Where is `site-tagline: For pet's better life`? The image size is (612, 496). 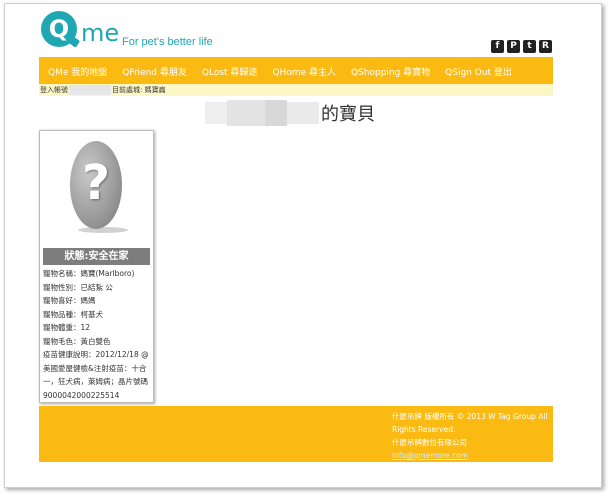
site-tagline: For pet's better life is located at coordinates (167, 42).